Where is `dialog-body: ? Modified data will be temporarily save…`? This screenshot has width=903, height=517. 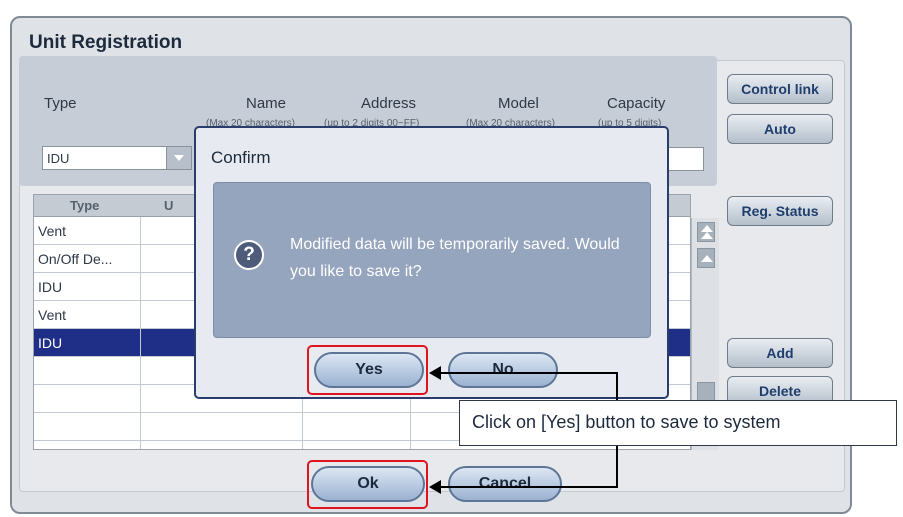 dialog-body: ? Modified data will be temporarily save… is located at coordinates (432, 260).